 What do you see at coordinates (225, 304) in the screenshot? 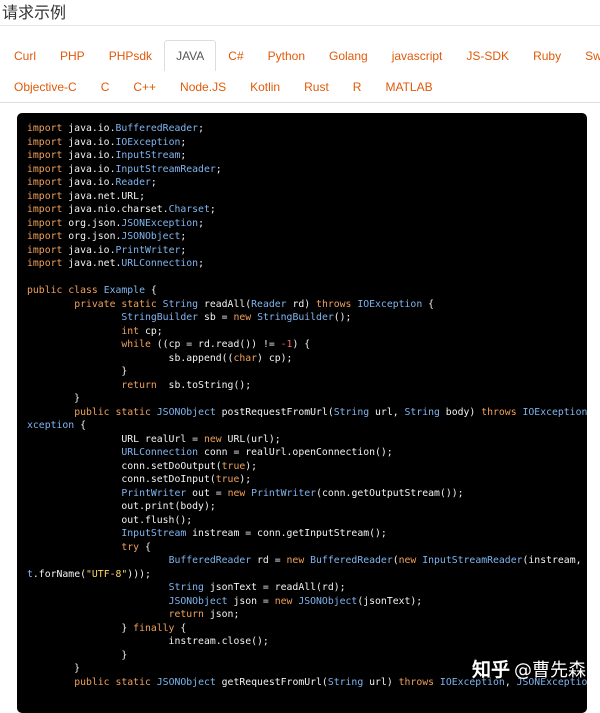
I see `code-token: readAll(` at bounding box center [225, 304].